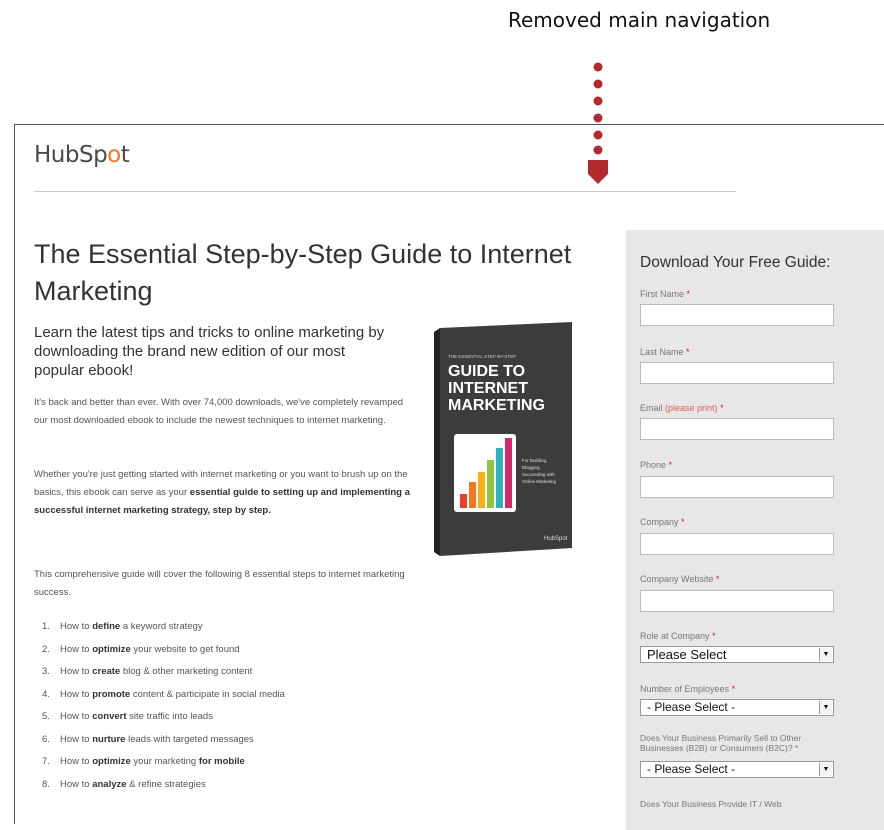  I want to click on it-services-label: Does Your Business Provide IT / Web, so click(711, 804).